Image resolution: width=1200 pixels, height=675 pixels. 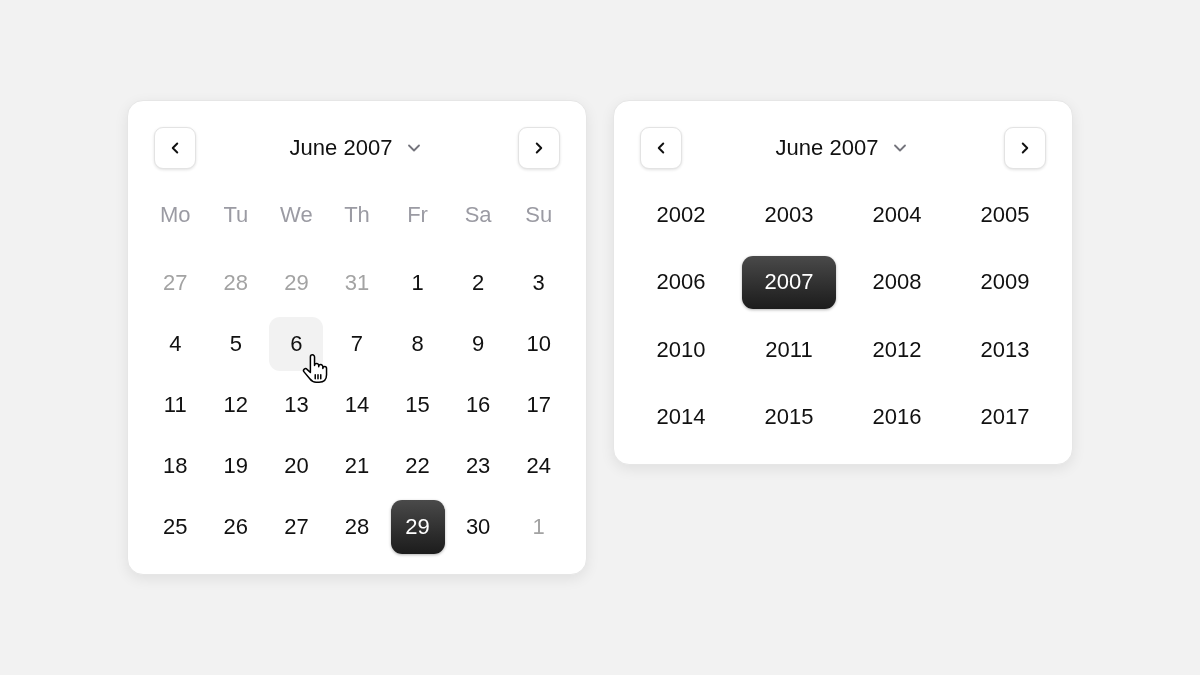 I want to click on day-cell: 13, so click(x=296, y=405).